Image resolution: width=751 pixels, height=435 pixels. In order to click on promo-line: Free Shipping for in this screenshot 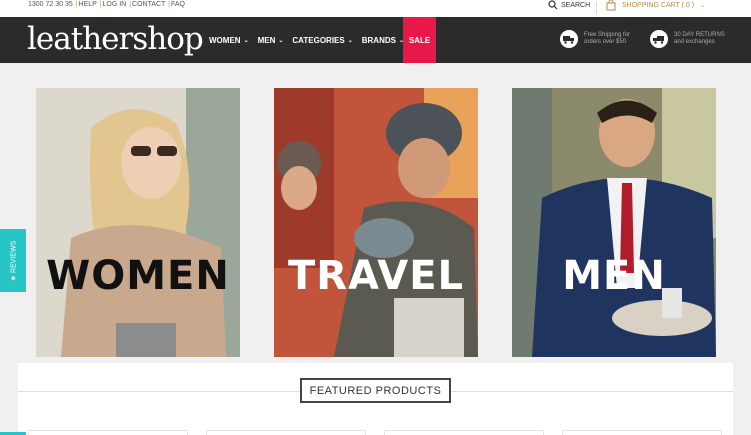, I will do `click(607, 35)`.